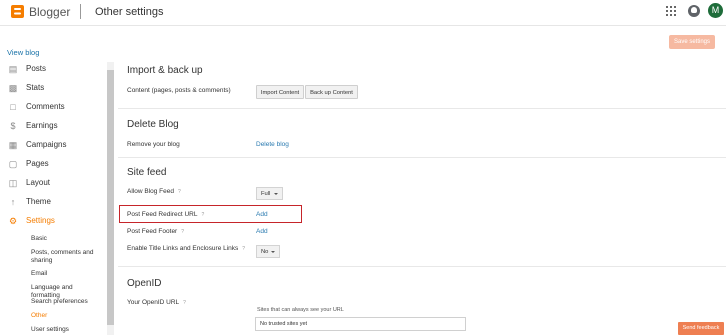 The height and width of the screenshot is (335, 726). Describe the element at coordinates (13, 145) in the screenshot. I see `campaigns-icon: ▦` at that location.